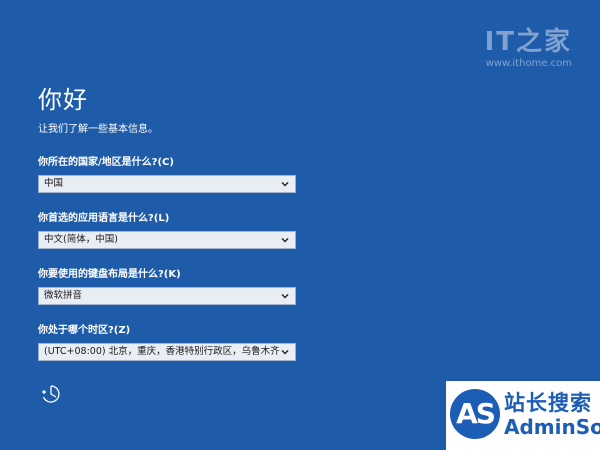  I want to click on timezone-select: (UTC+08:00) 北京，重庆，香港特别行政区，乌鲁木齐, so click(167, 352).